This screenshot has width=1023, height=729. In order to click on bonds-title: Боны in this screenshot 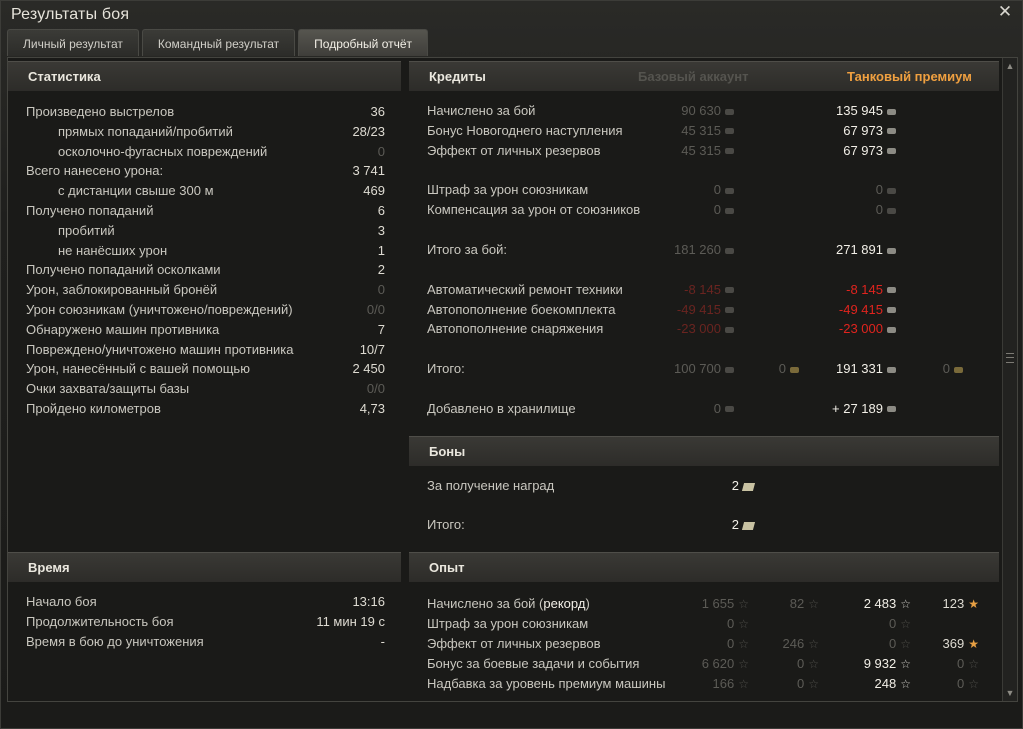, I will do `click(704, 451)`.